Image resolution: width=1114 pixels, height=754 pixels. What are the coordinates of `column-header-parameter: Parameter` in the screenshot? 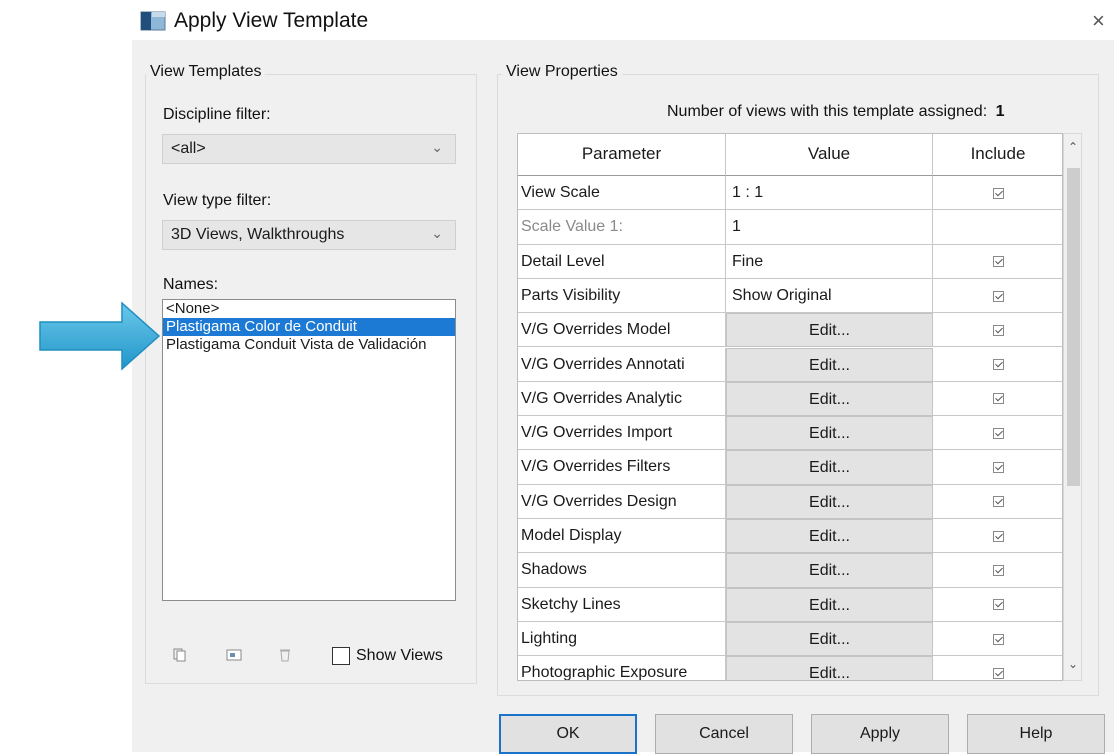 It's located at (622, 155).